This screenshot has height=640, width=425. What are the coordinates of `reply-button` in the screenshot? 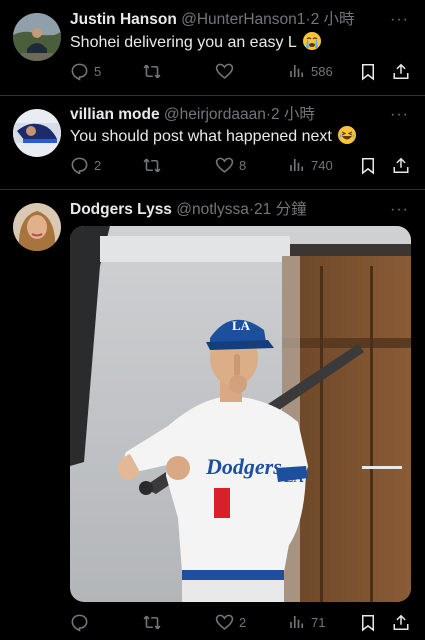 It's located at (82, 622).